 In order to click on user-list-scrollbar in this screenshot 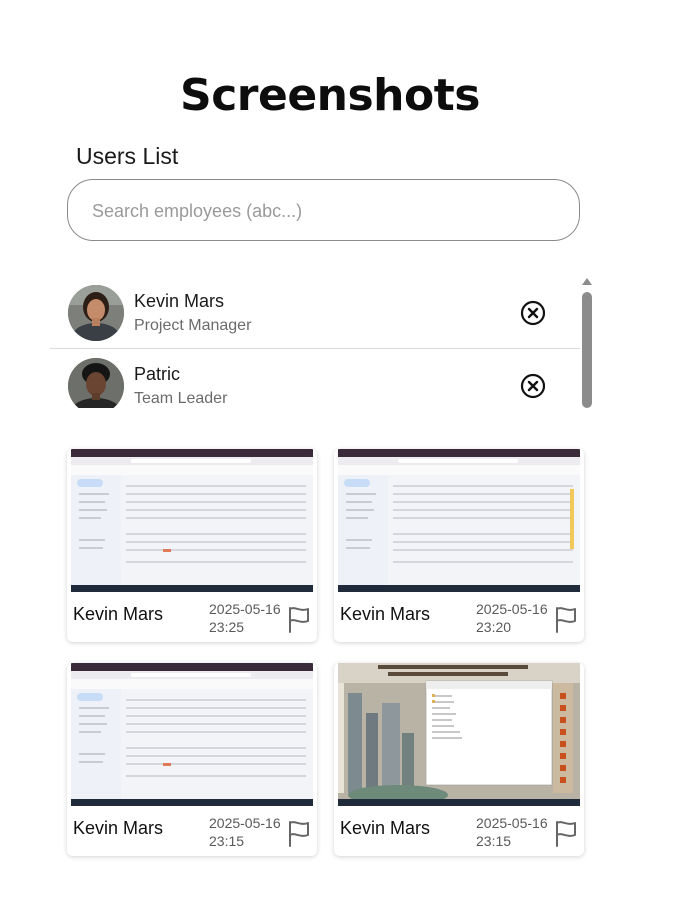, I will do `click(587, 342)`.